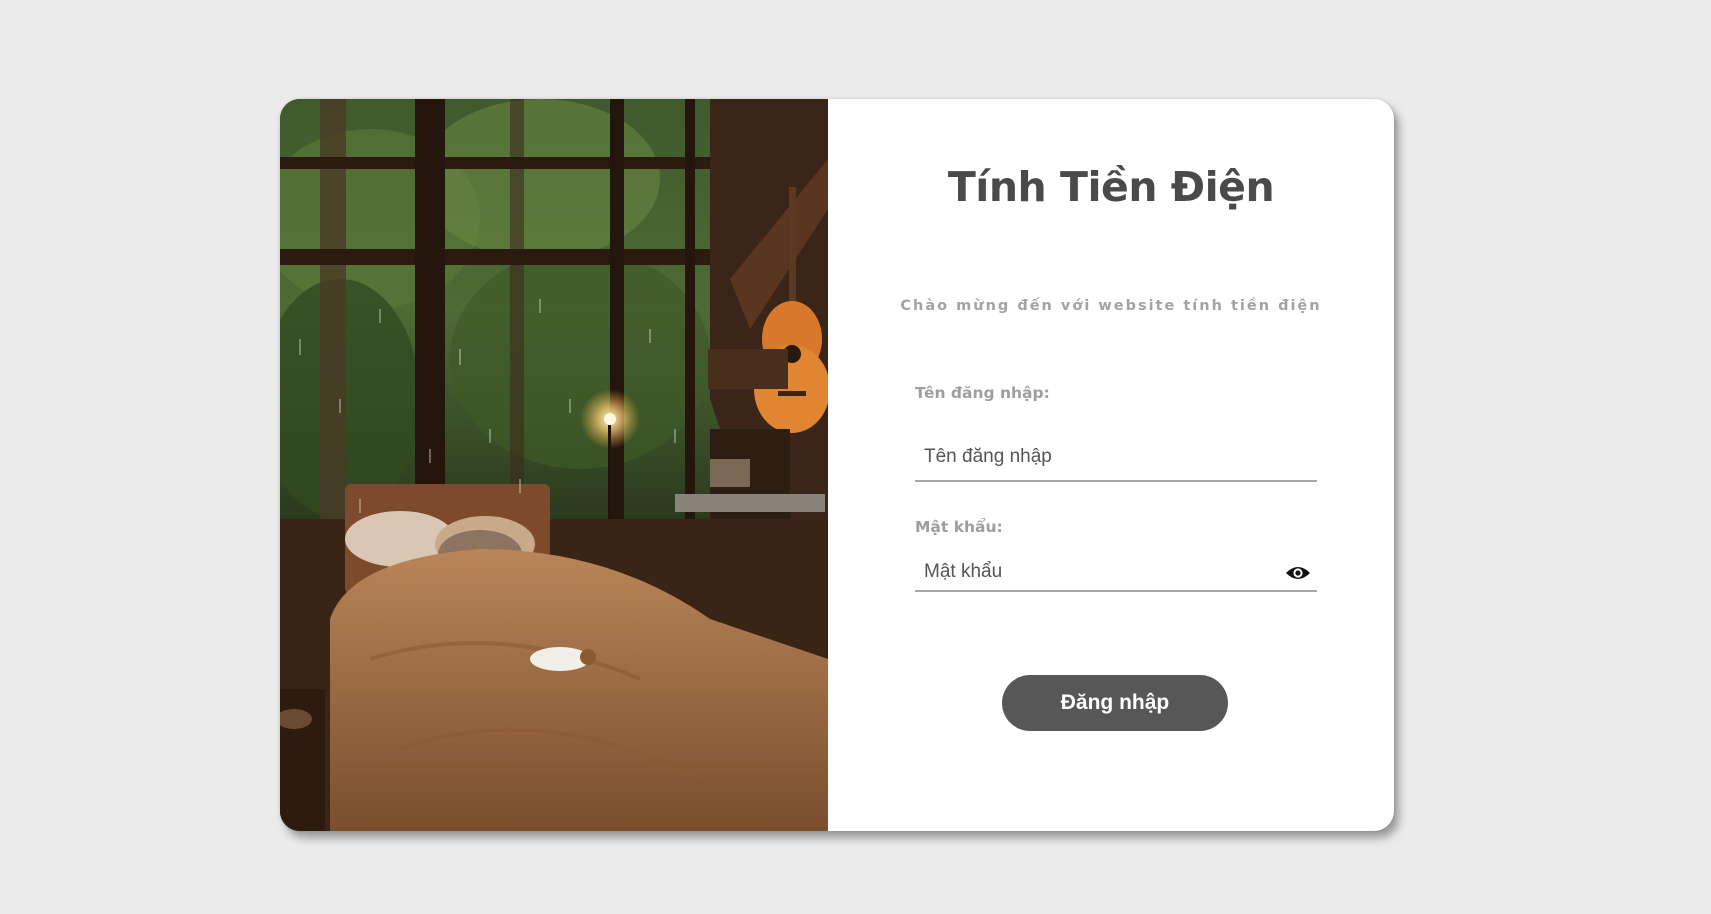 The image size is (1711, 914). Describe the element at coordinates (1099, 456) in the screenshot. I see `username-input` at that location.